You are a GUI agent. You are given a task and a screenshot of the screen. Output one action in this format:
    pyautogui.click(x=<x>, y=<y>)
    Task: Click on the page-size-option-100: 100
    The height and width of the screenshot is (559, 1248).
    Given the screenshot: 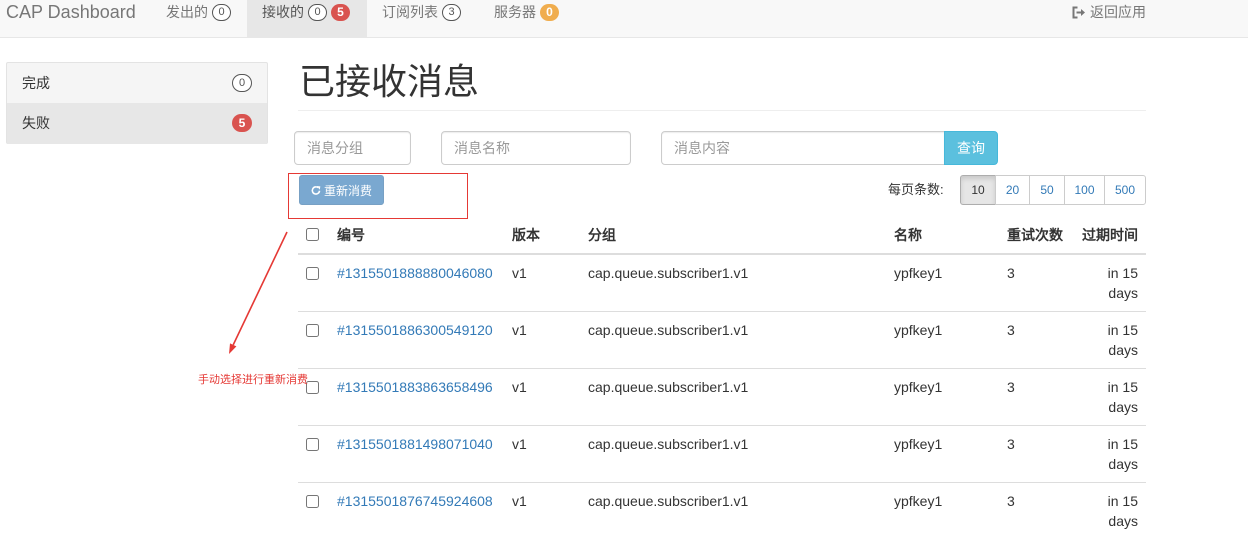 What is the action you would take?
    pyautogui.click(x=1084, y=190)
    